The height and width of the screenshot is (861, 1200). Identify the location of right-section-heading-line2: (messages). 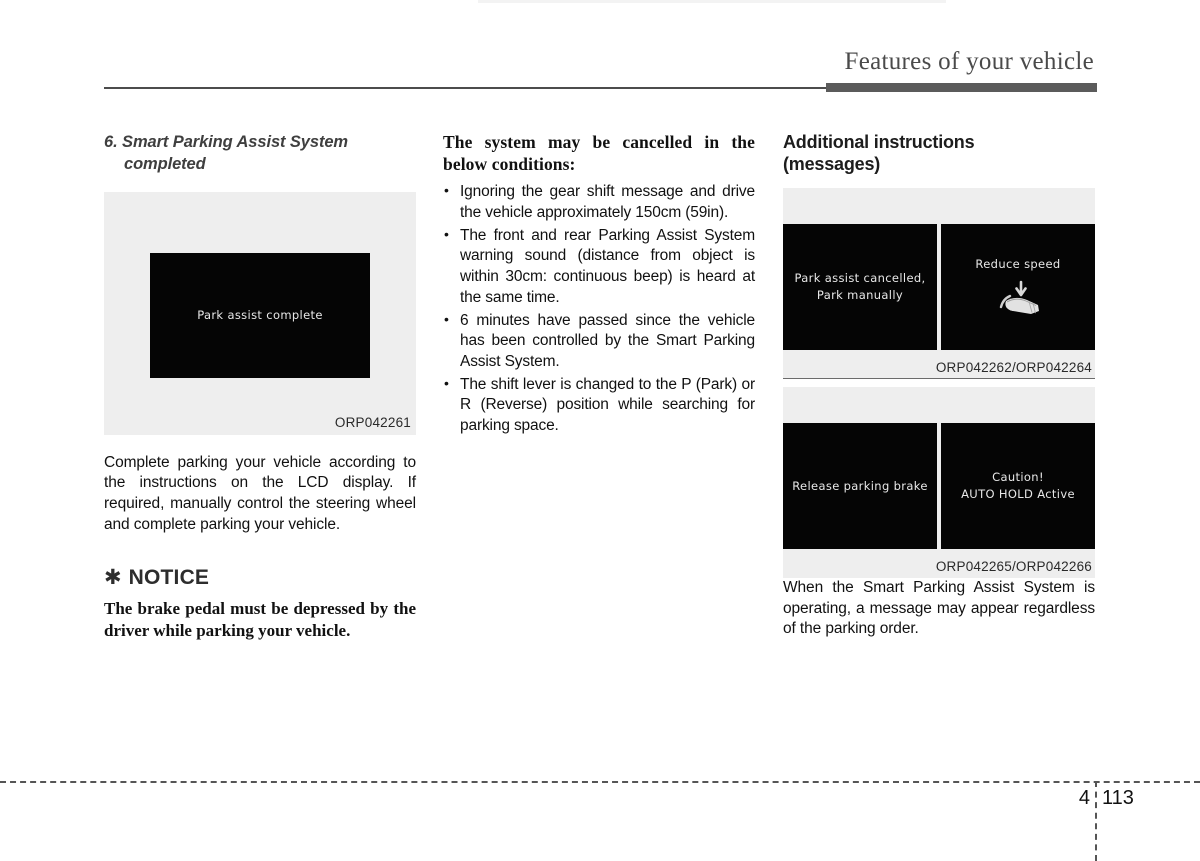
(832, 163).